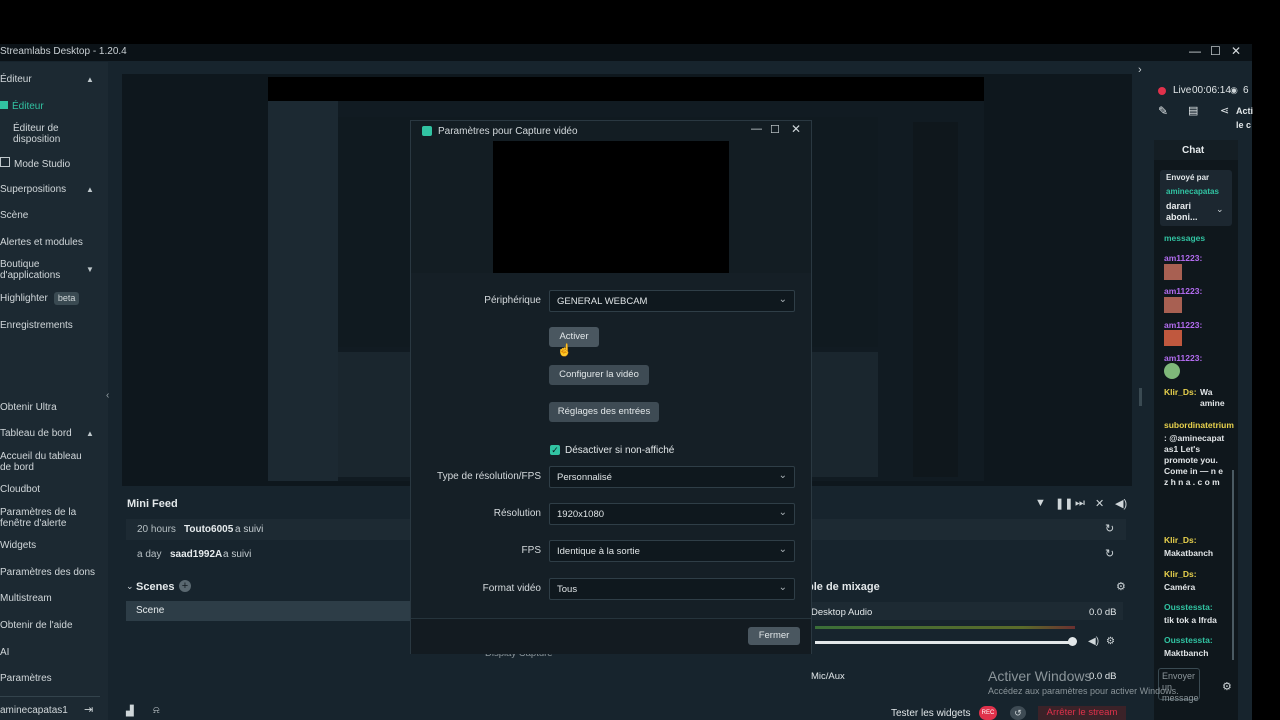 The image size is (1280, 720). Describe the element at coordinates (1080, 503) in the screenshot. I see `skip-icon: ⏭` at that location.